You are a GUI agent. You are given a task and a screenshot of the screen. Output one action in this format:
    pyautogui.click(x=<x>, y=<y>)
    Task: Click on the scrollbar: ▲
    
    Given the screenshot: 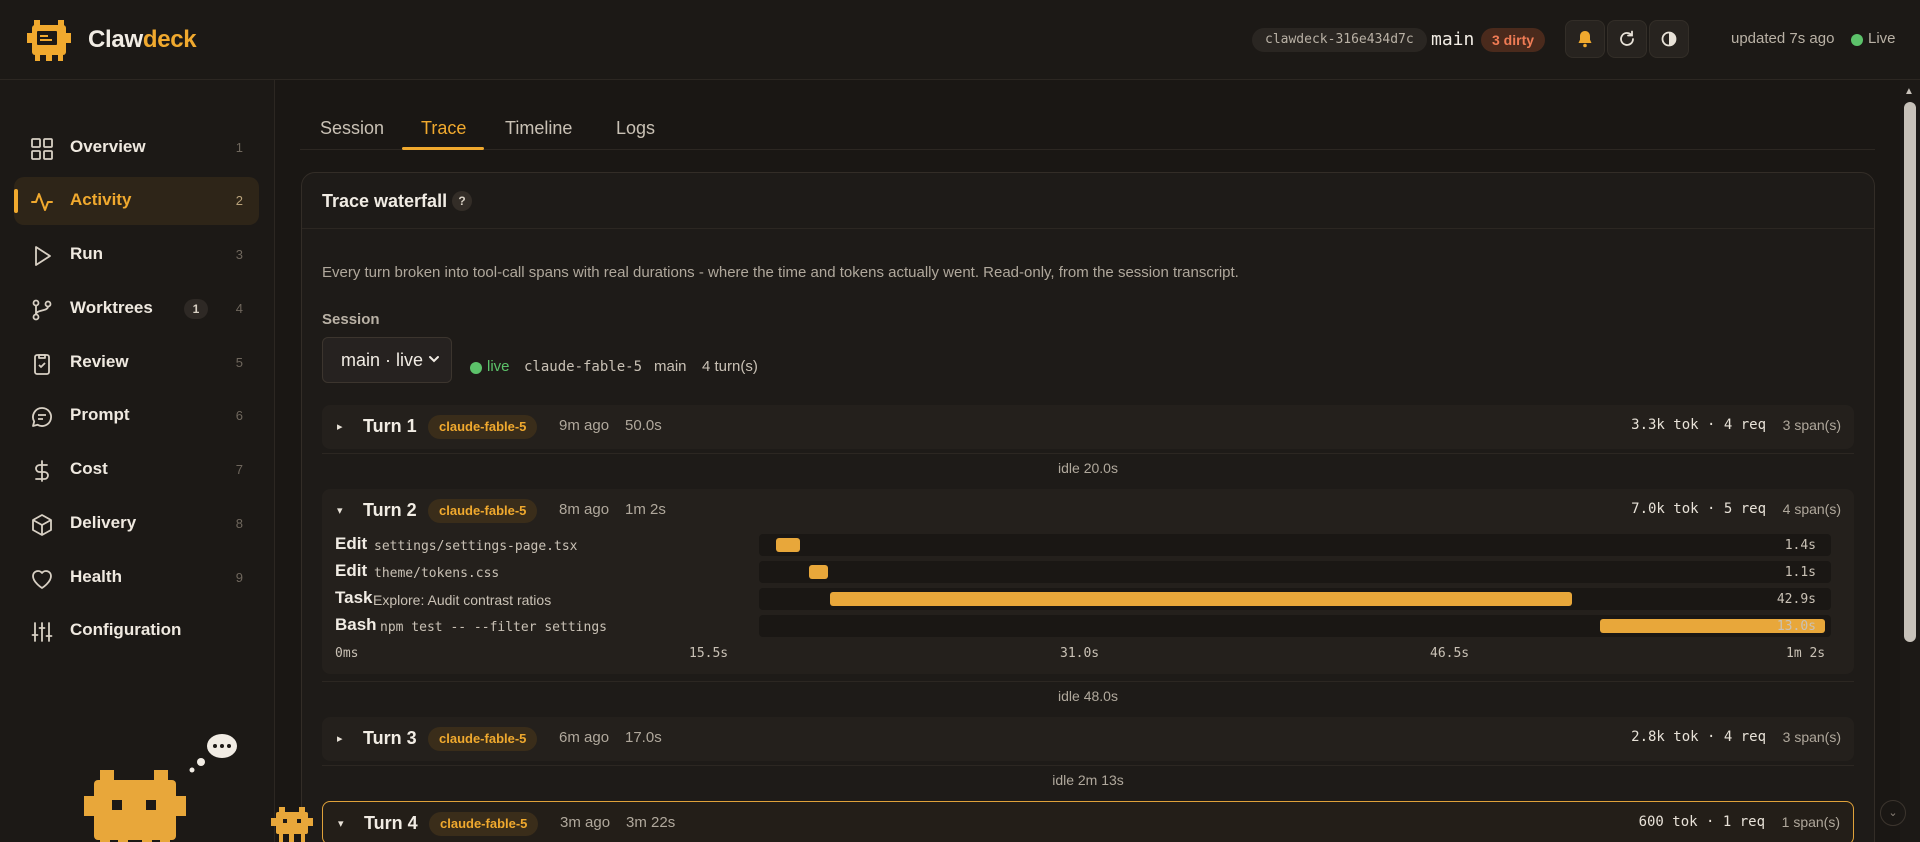 What is the action you would take?
    pyautogui.click(x=1910, y=461)
    